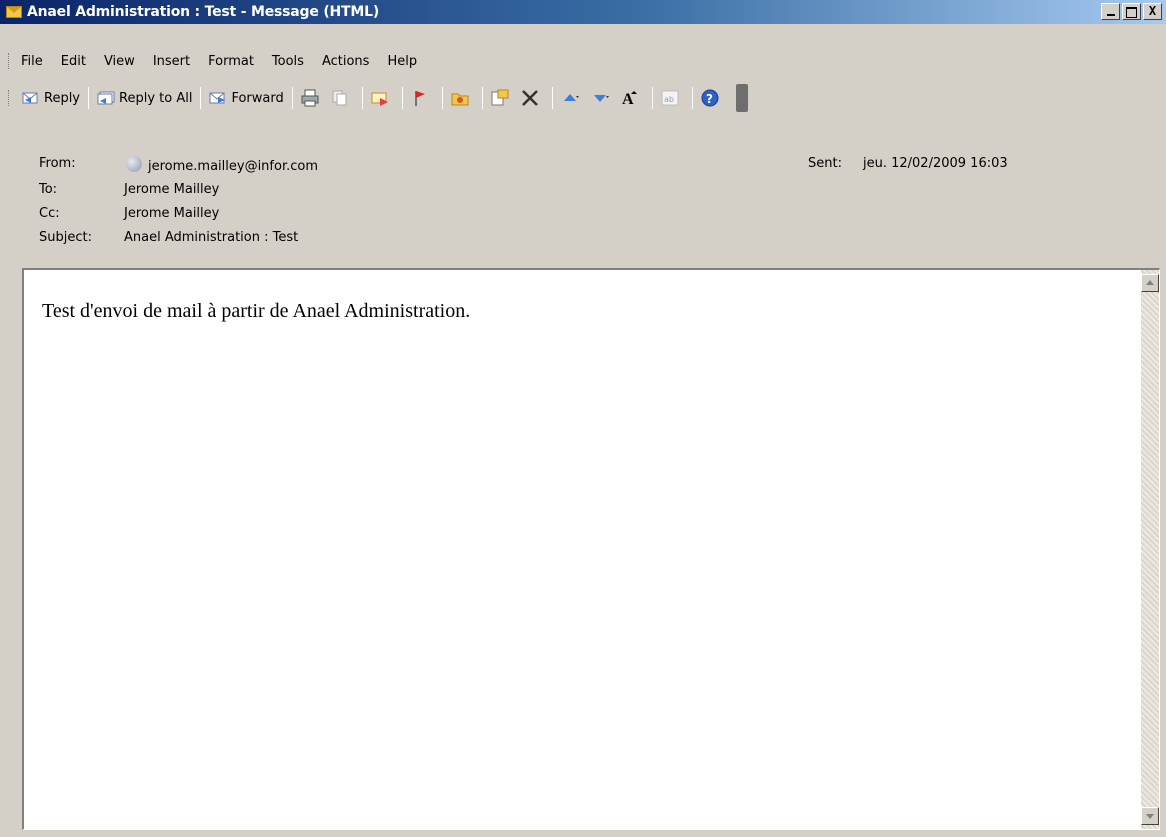  I want to click on scroll-down-button, so click(1150, 816).